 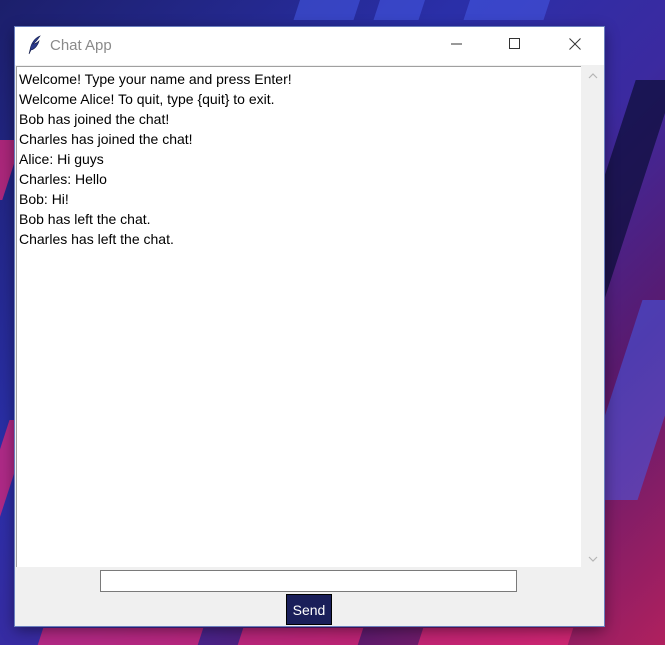 I want to click on scroll-down-button, so click(x=593, y=558).